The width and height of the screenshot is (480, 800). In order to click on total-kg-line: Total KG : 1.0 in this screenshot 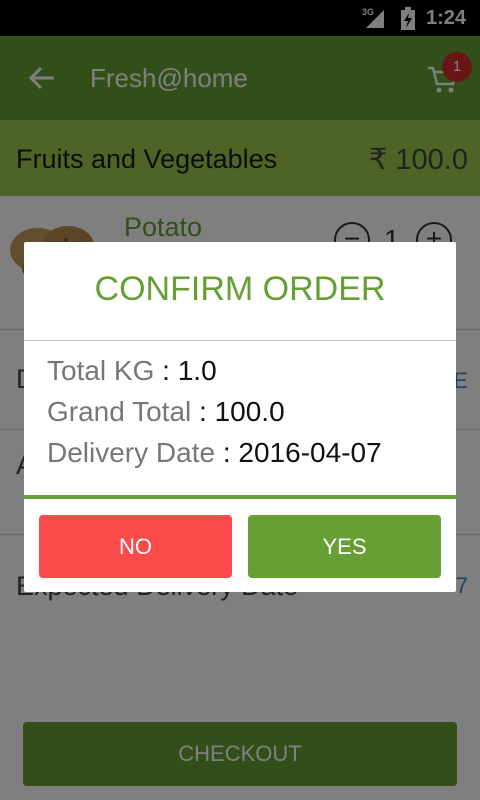, I will do `click(132, 371)`.